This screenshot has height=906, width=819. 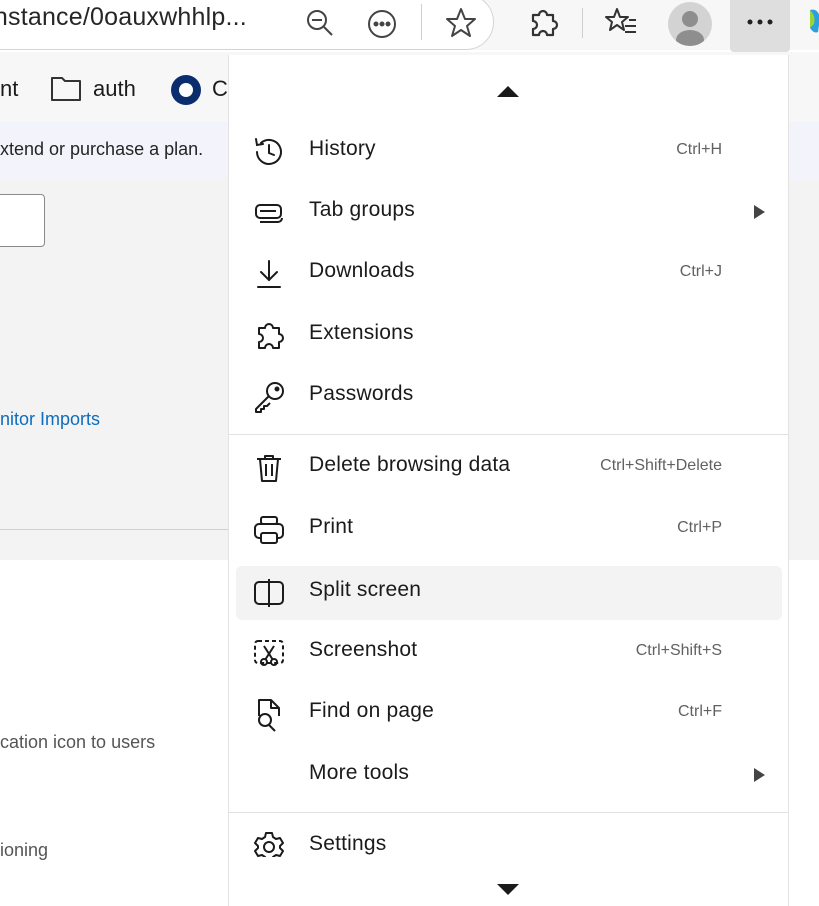 What do you see at coordinates (102, 149) in the screenshot?
I see `banner-text: xtend or purchase a plan.` at bounding box center [102, 149].